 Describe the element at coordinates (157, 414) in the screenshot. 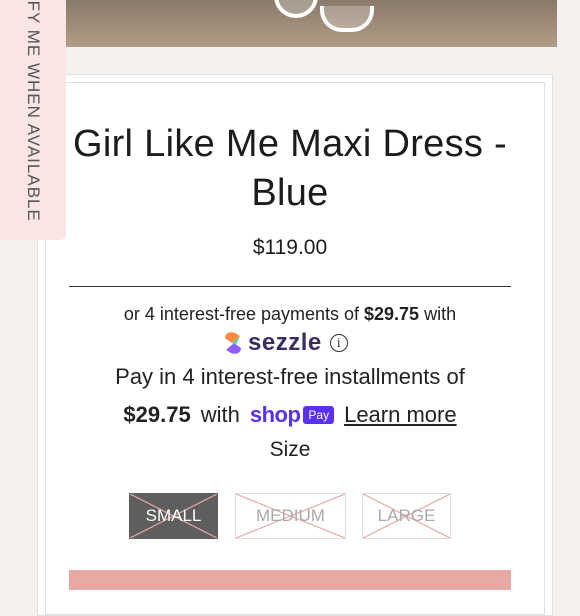

I see `shop-pay-amount: $29.75` at that location.